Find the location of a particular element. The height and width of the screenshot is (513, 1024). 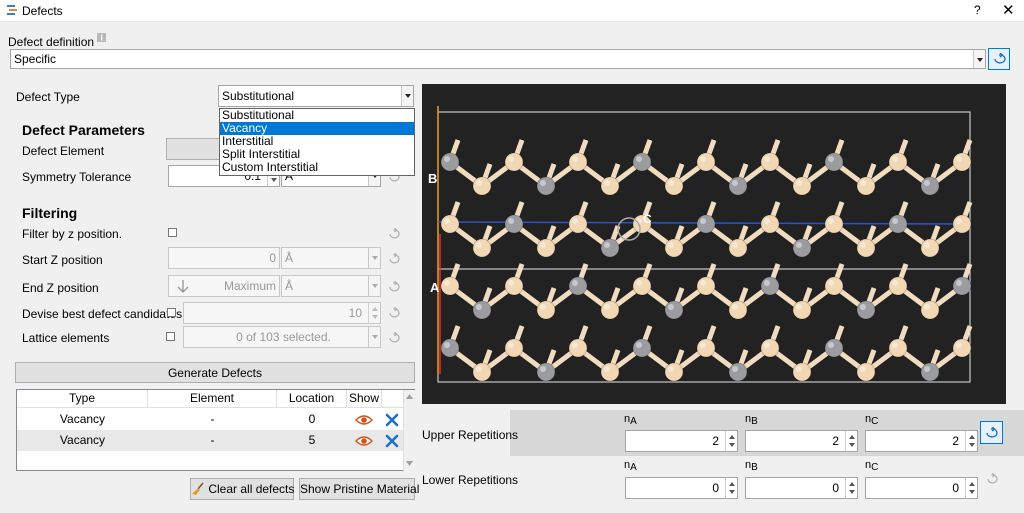

table-row: Vacancy - 0 is located at coordinates (210, 419).